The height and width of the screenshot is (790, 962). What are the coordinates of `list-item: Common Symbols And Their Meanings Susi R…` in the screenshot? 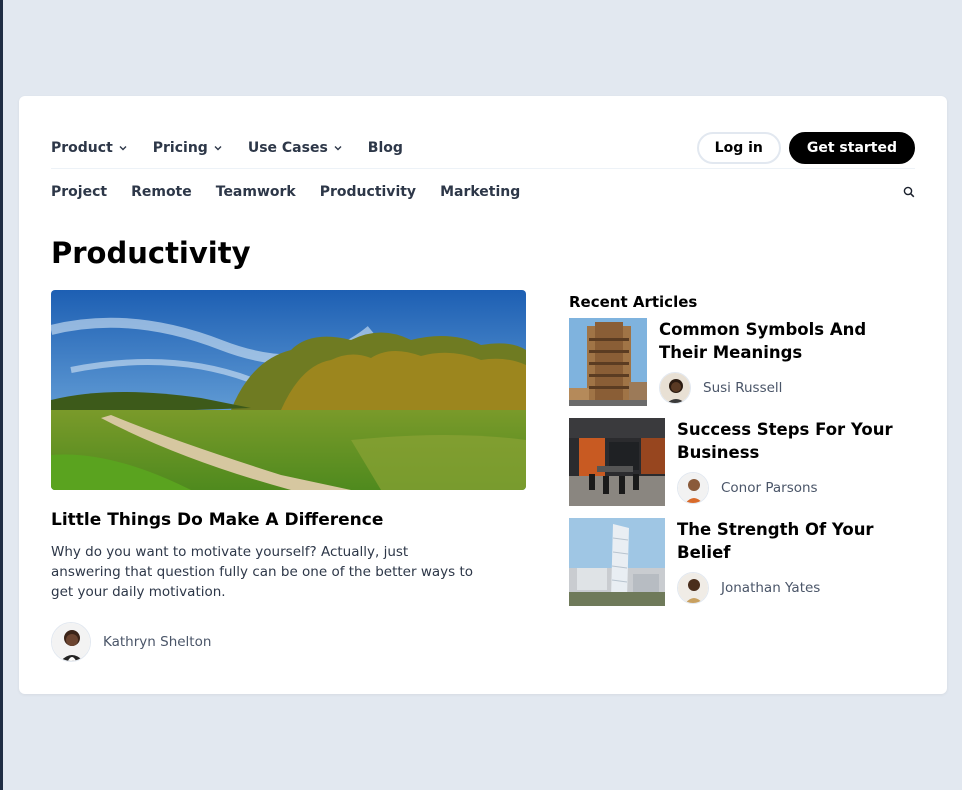 It's located at (737, 362).